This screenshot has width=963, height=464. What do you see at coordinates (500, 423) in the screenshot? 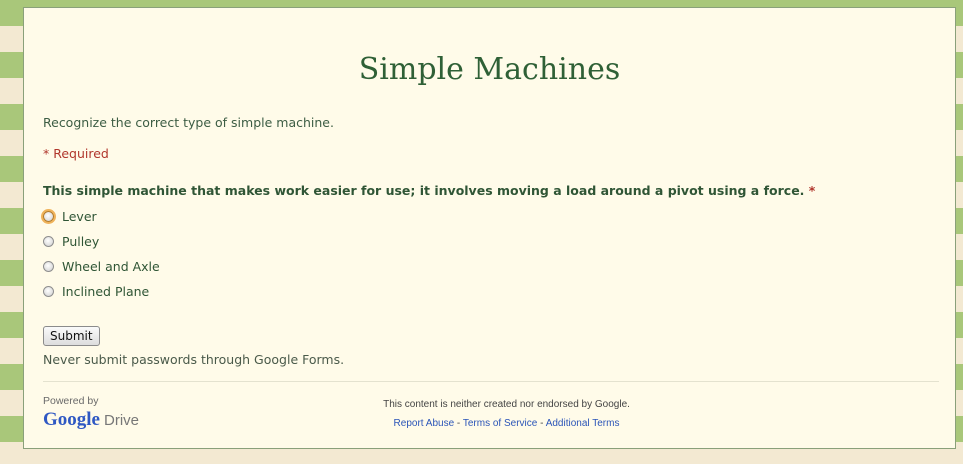
I see `terms-of-service-link: Terms of Service` at bounding box center [500, 423].